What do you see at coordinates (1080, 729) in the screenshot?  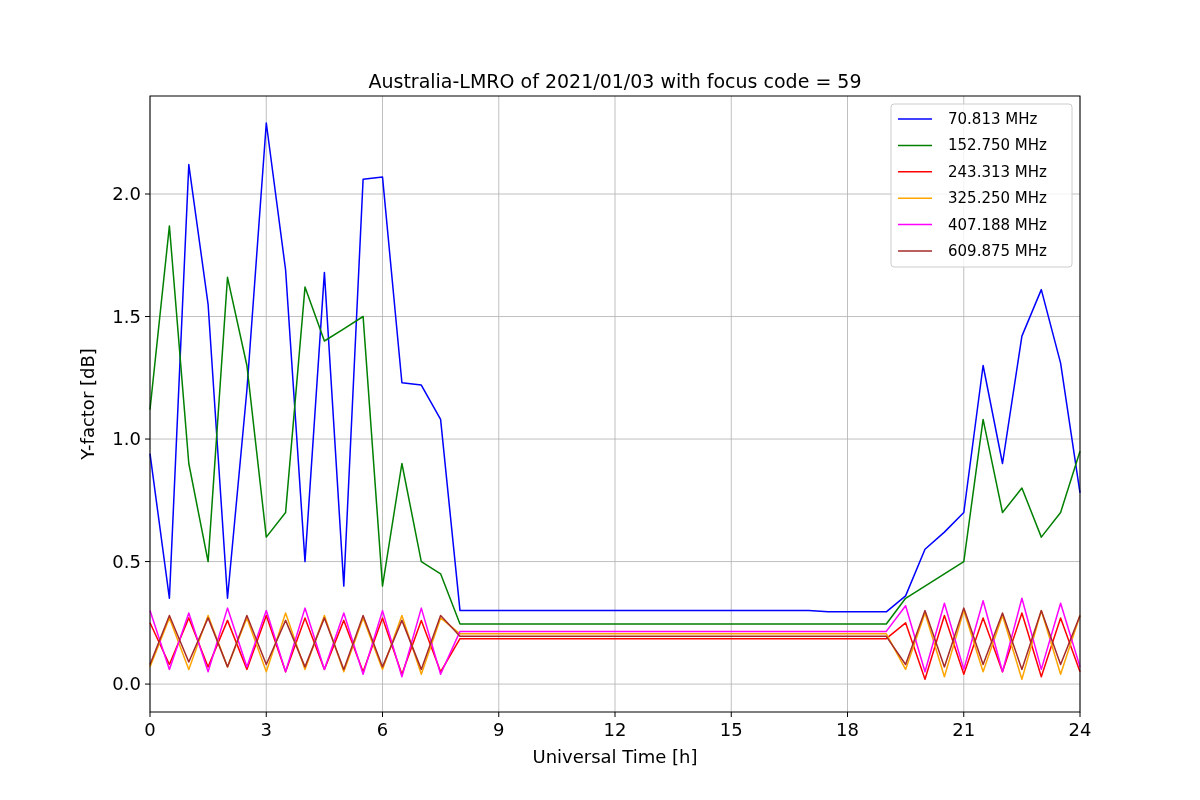 I see `x-tick-label: 24` at bounding box center [1080, 729].